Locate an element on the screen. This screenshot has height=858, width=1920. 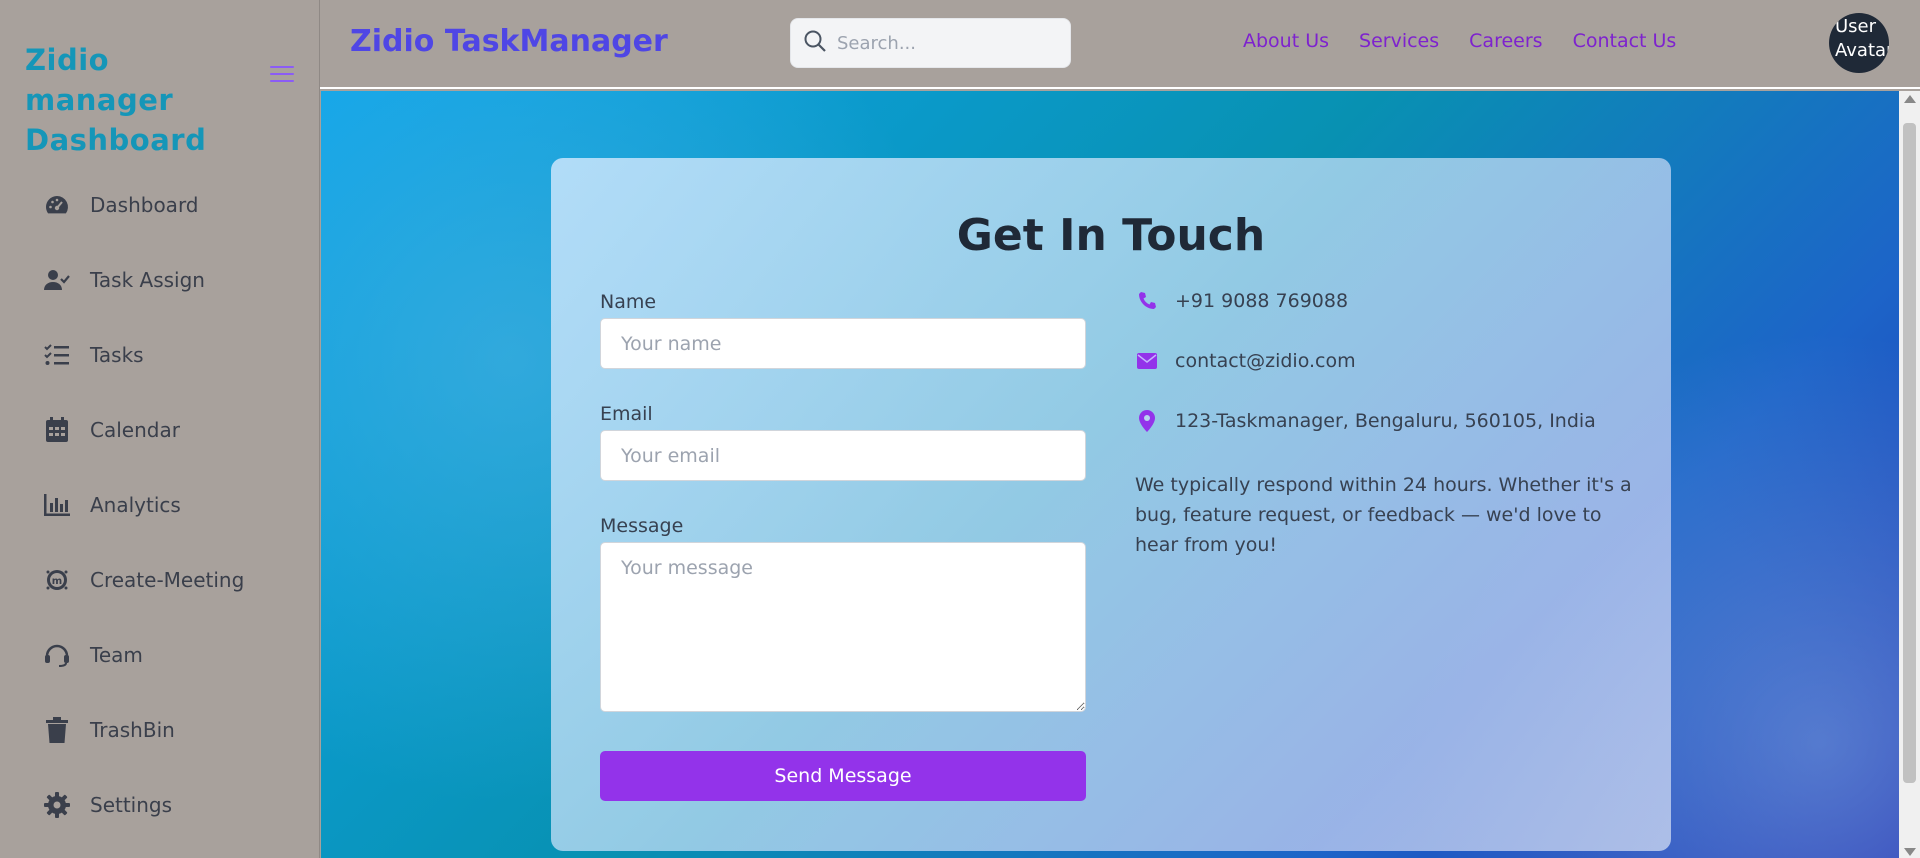
app-title: Zidio TaskManager is located at coordinates (509, 41).